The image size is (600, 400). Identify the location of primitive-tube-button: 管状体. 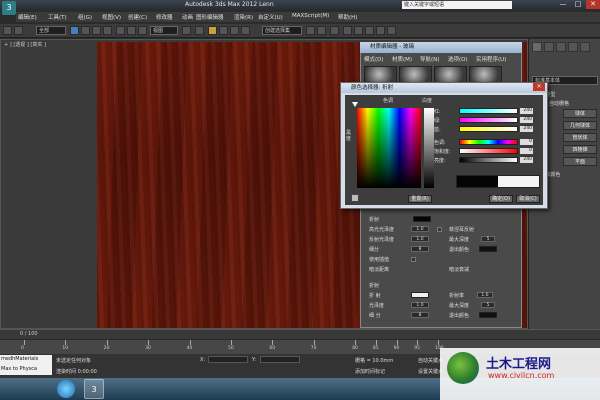
(580, 137).